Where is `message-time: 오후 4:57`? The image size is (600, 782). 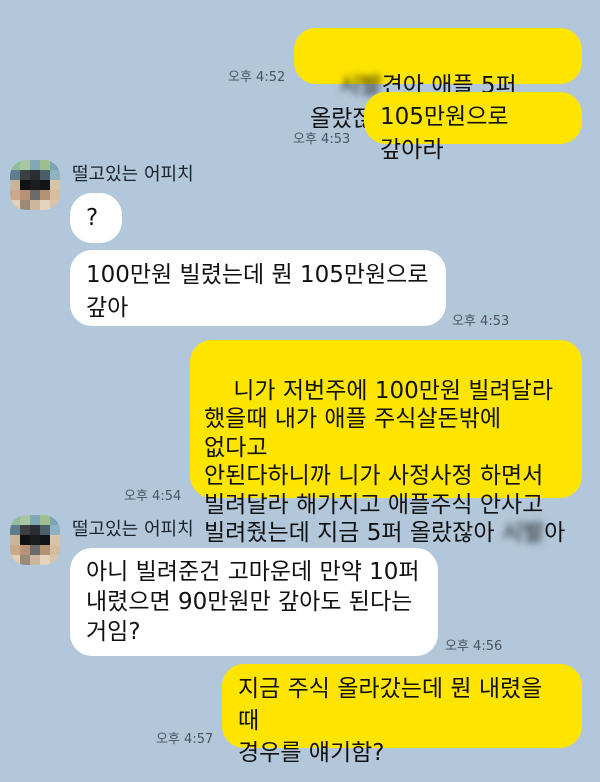
message-time: 오후 4:57 is located at coordinates (185, 739).